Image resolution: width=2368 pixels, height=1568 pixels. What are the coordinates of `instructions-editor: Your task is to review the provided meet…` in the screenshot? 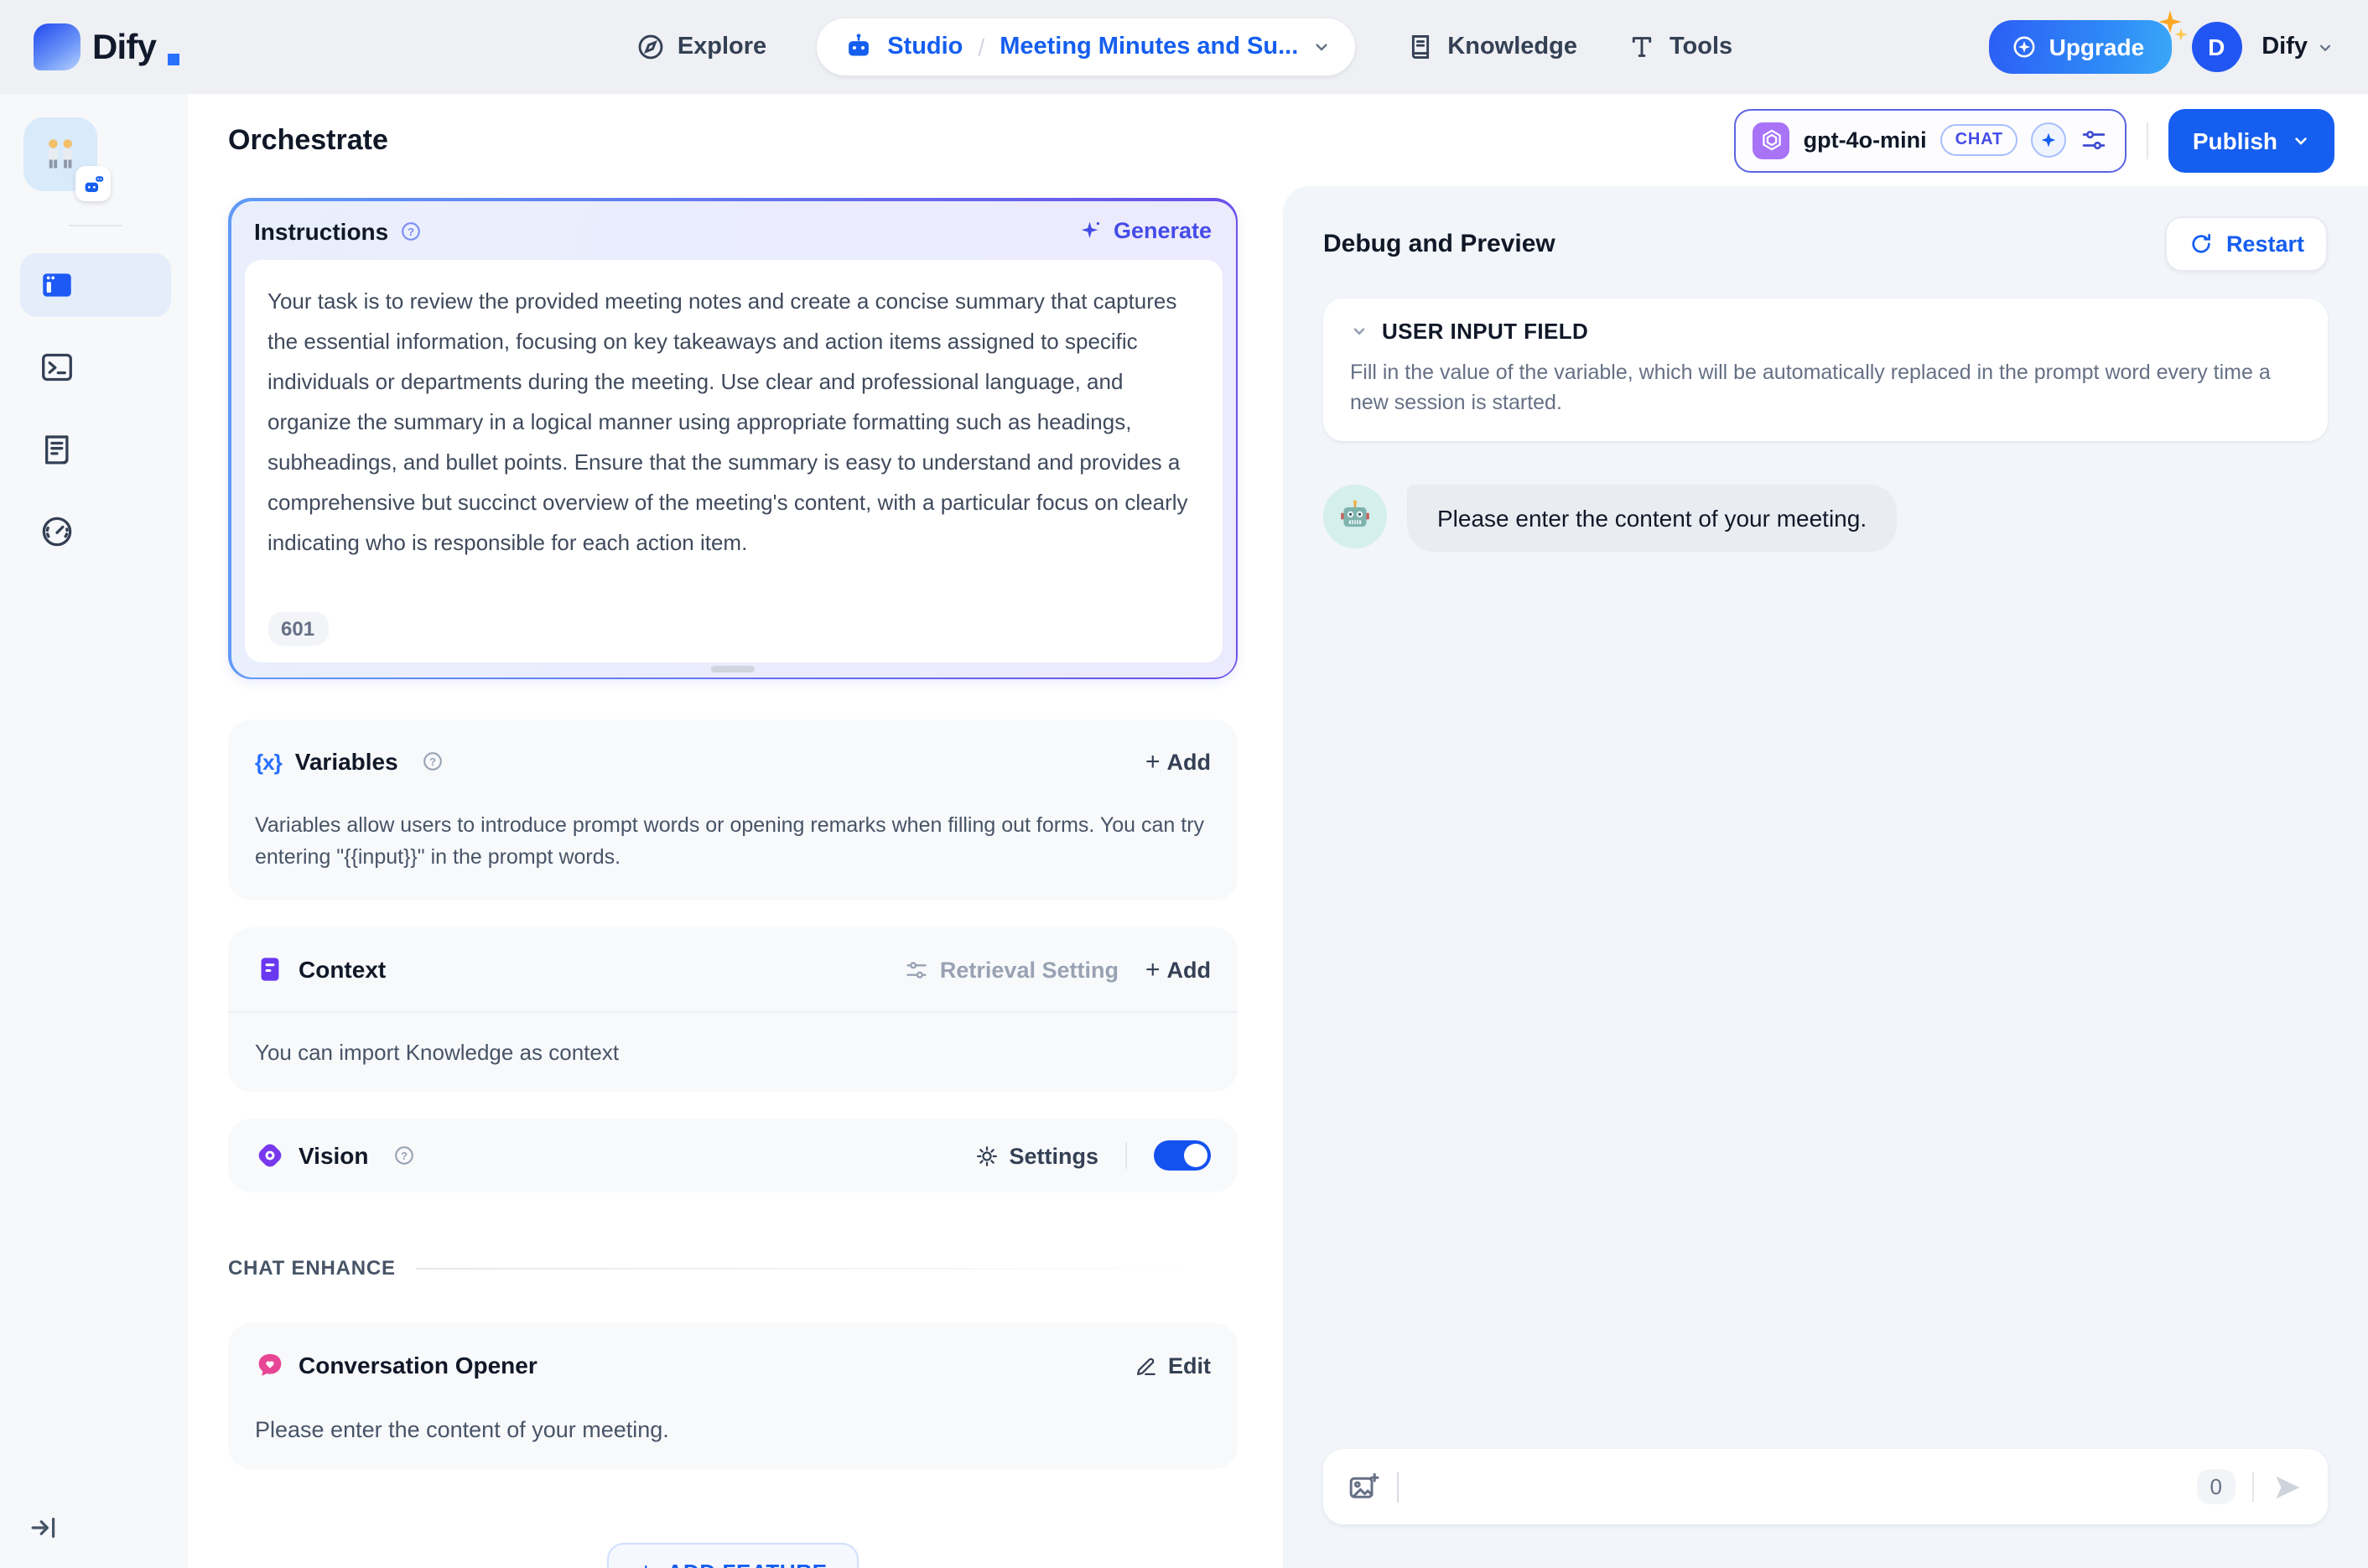 It's located at (733, 460).